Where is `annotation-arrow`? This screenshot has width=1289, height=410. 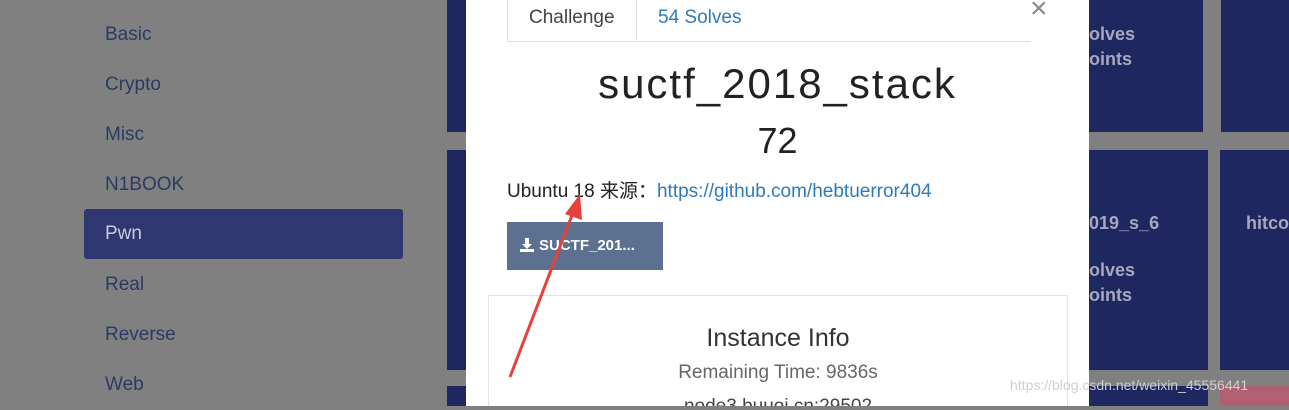
annotation-arrow is located at coordinates (545, 286).